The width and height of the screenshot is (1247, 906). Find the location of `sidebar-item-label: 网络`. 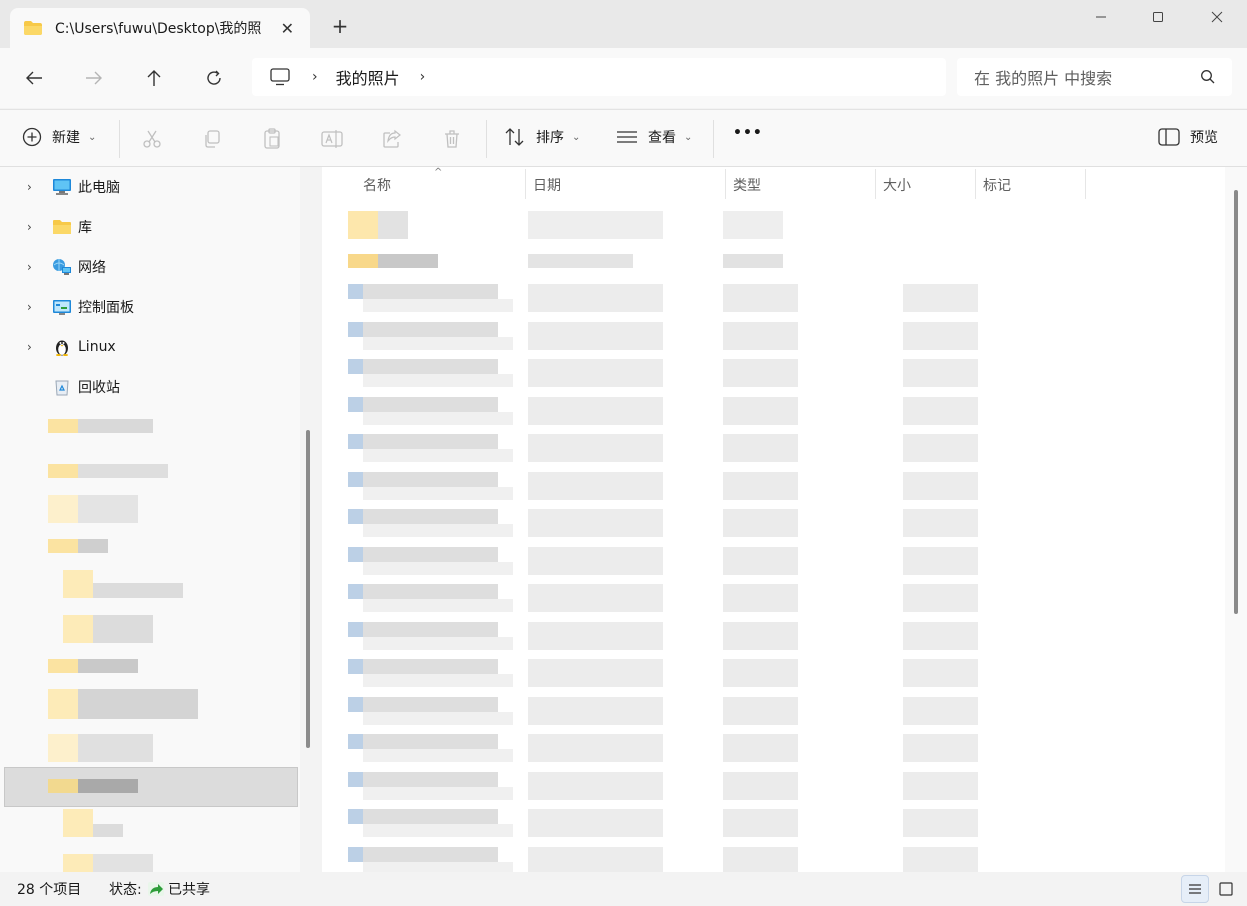

sidebar-item-label: 网络 is located at coordinates (92, 268).